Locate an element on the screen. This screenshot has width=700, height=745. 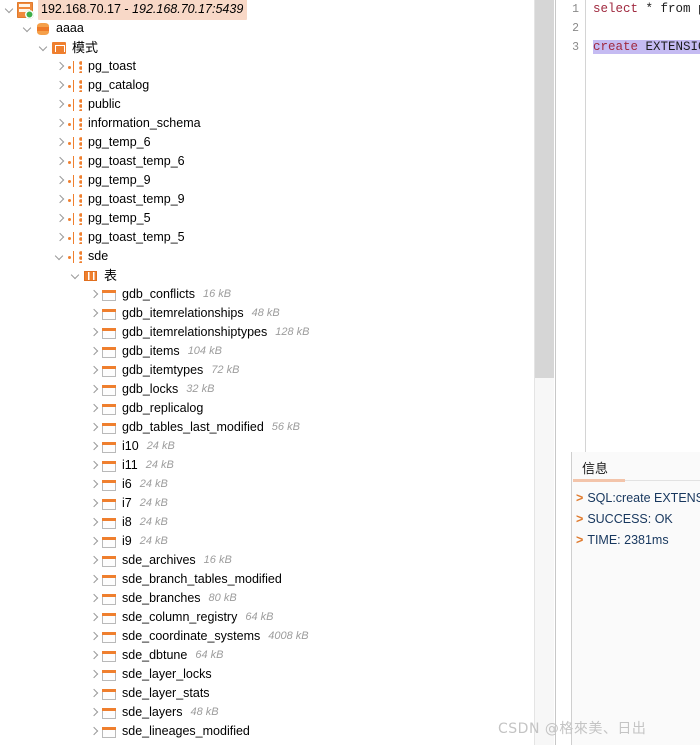
tree-node-table: sde_coordinate_systems 4008 kB is located at coordinates (267, 636).